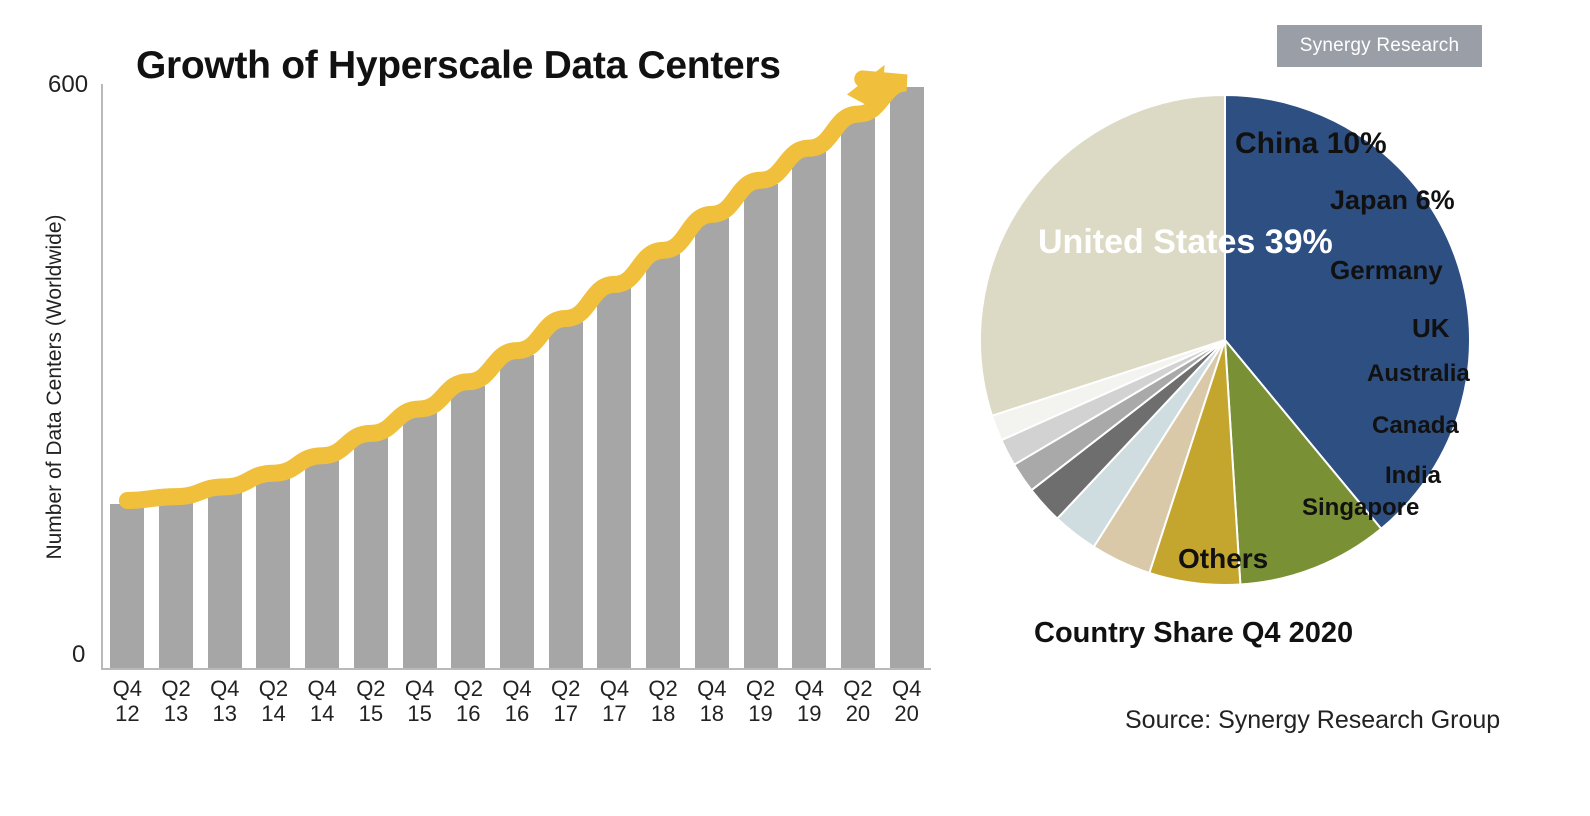  What do you see at coordinates (1223, 558) in the screenshot?
I see `pie-label-others: Others` at bounding box center [1223, 558].